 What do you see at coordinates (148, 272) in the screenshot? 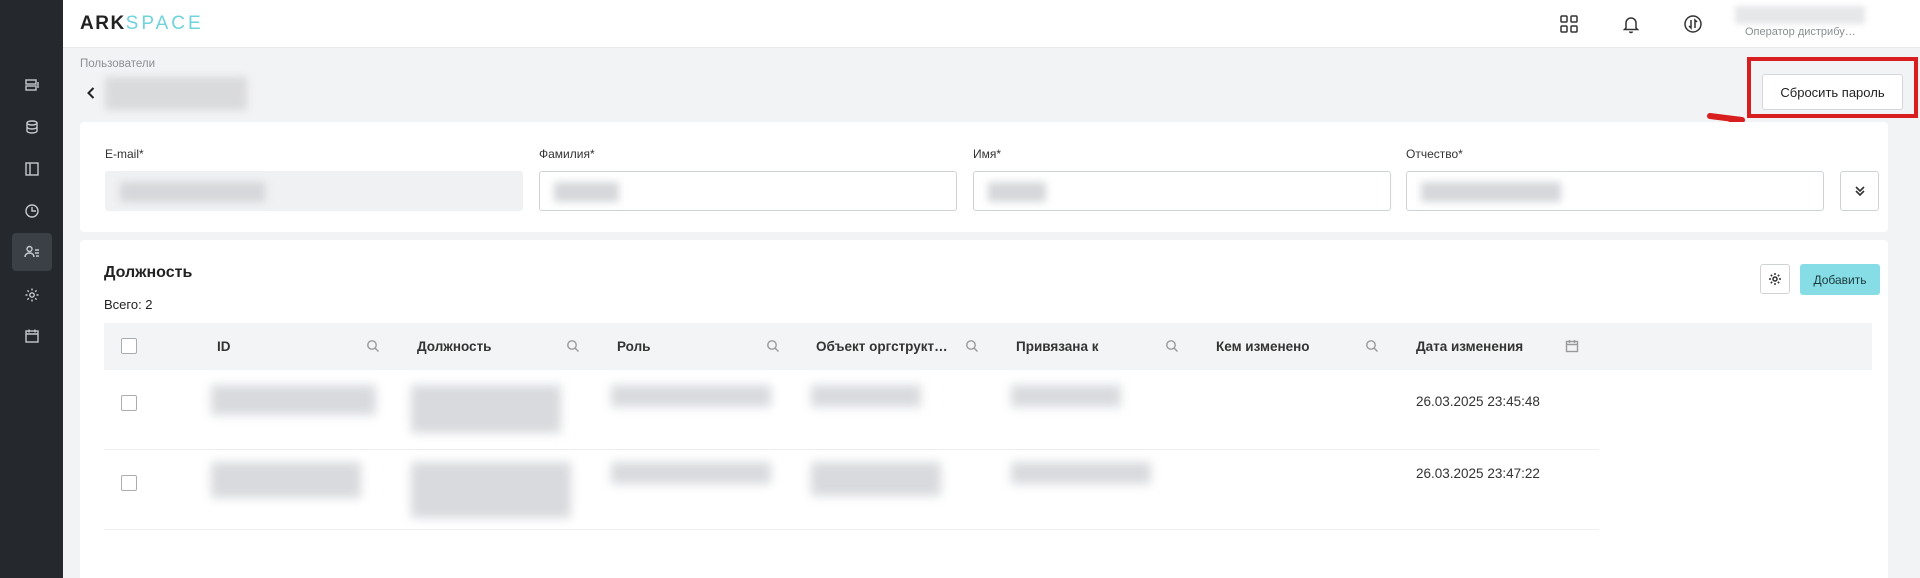
I see `section-title: Должность` at bounding box center [148, 272].